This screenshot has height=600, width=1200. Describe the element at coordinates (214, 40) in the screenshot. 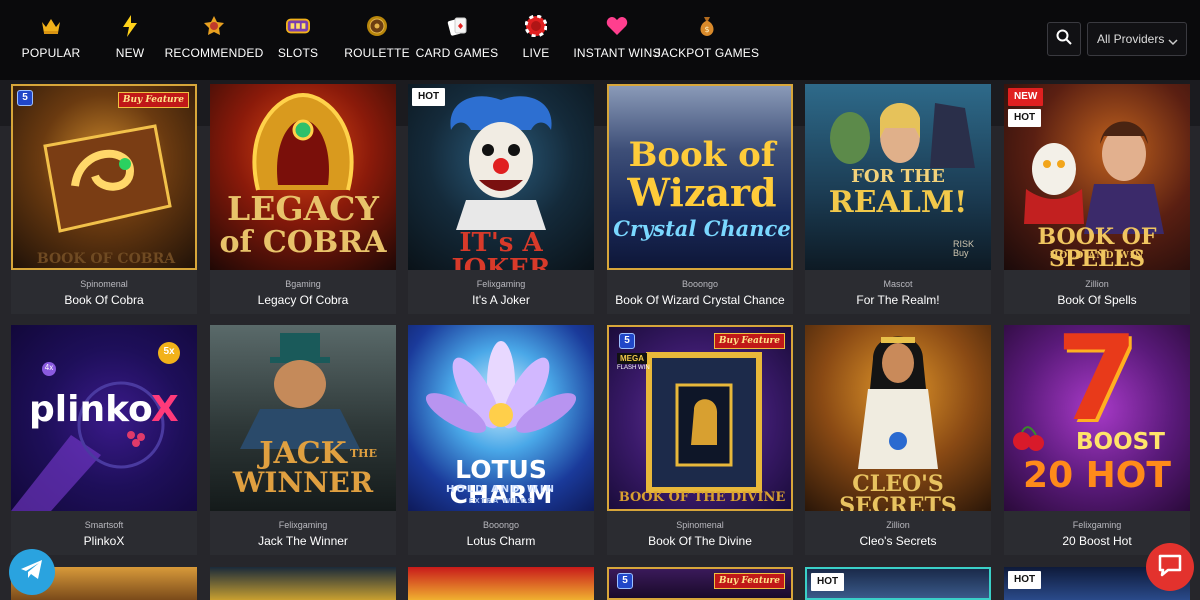

I see `nav-item-recommended: RECOMMENDED` at that location.